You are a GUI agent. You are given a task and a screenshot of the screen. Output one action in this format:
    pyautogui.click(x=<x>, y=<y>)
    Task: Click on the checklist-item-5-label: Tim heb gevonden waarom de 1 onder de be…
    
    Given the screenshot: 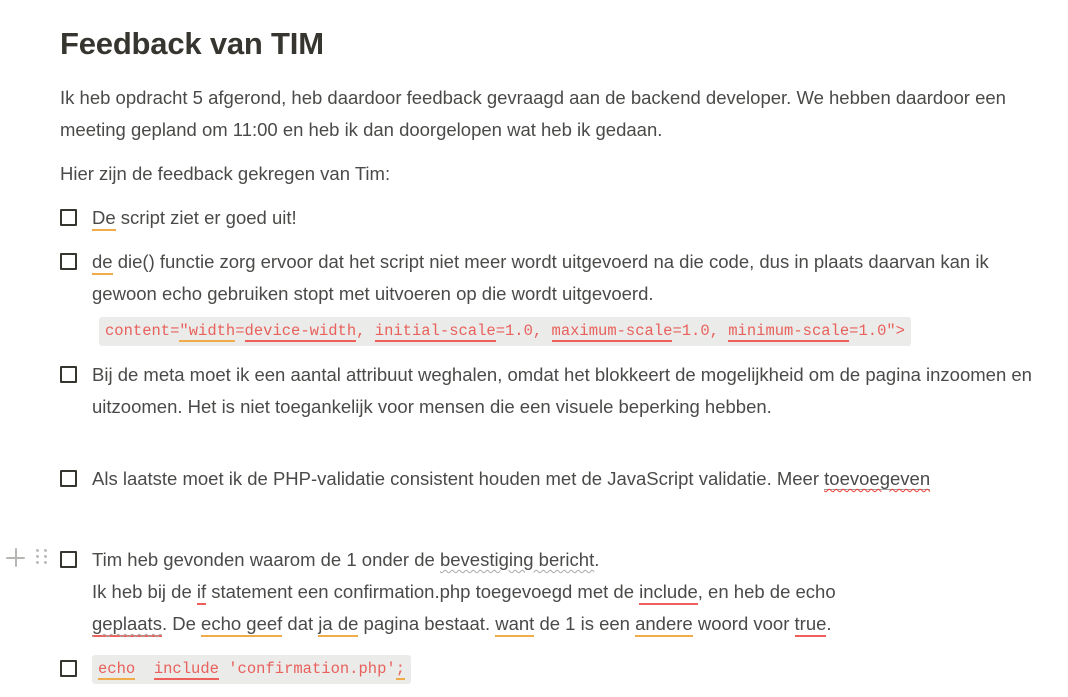 What is the action you would take?
    pyautogui.click(x=566, y=592)
    